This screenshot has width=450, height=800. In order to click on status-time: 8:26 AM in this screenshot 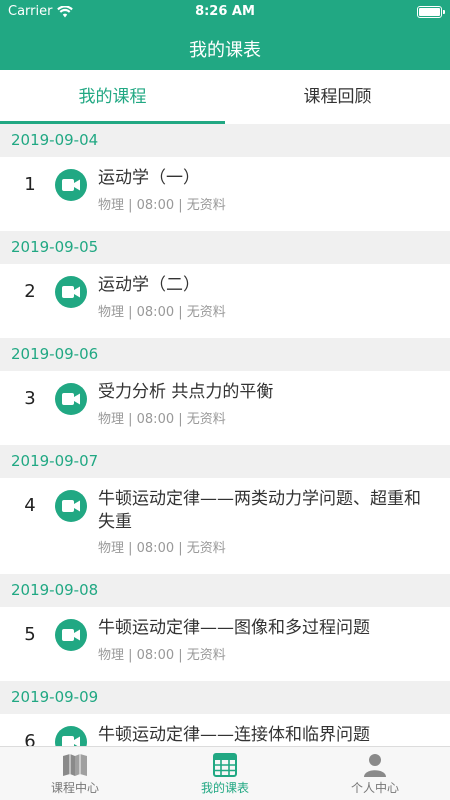, I will do `click(225, 11)`.